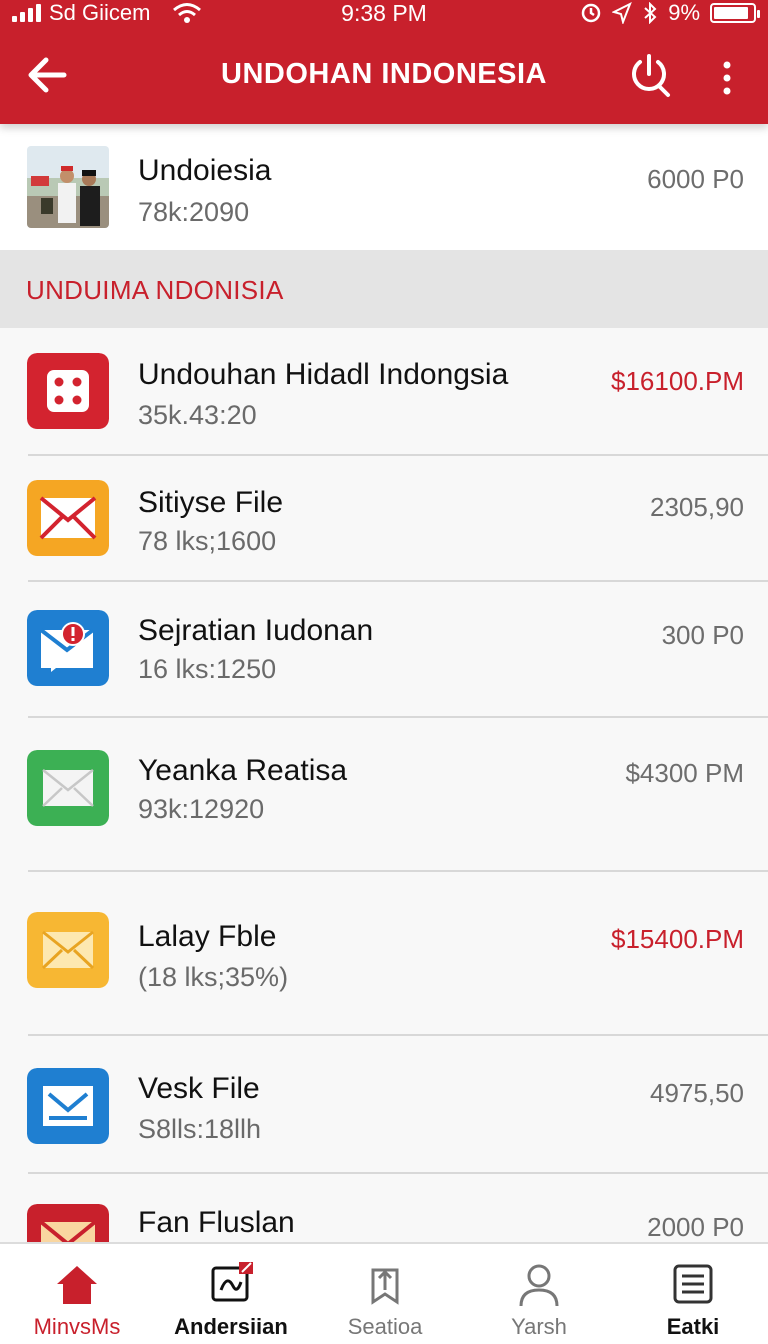  What do you see at coordinates (384, 954) in the screenshot?
I see `list-item: Lalay Fble (18 lks;35%) $15400.PM` at bounding box center [384, 954].